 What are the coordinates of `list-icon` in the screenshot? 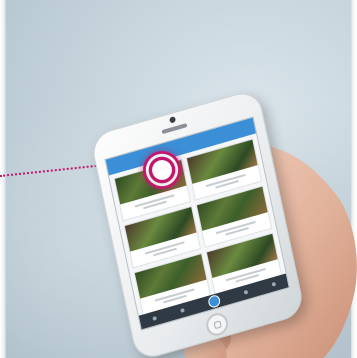 It's located at (154, 319).